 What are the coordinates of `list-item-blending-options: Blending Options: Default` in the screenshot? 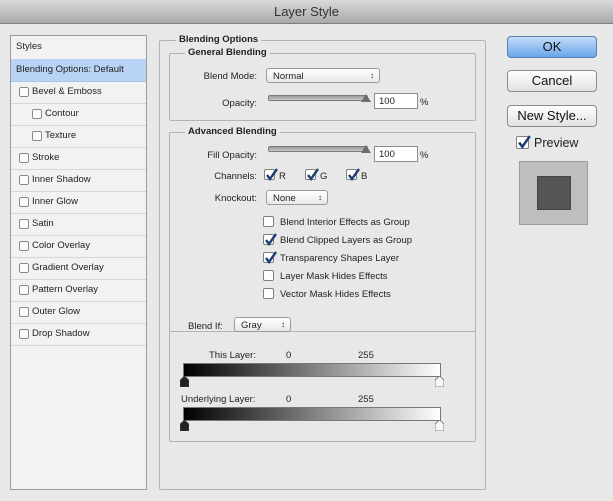 It's located at (78, 70).